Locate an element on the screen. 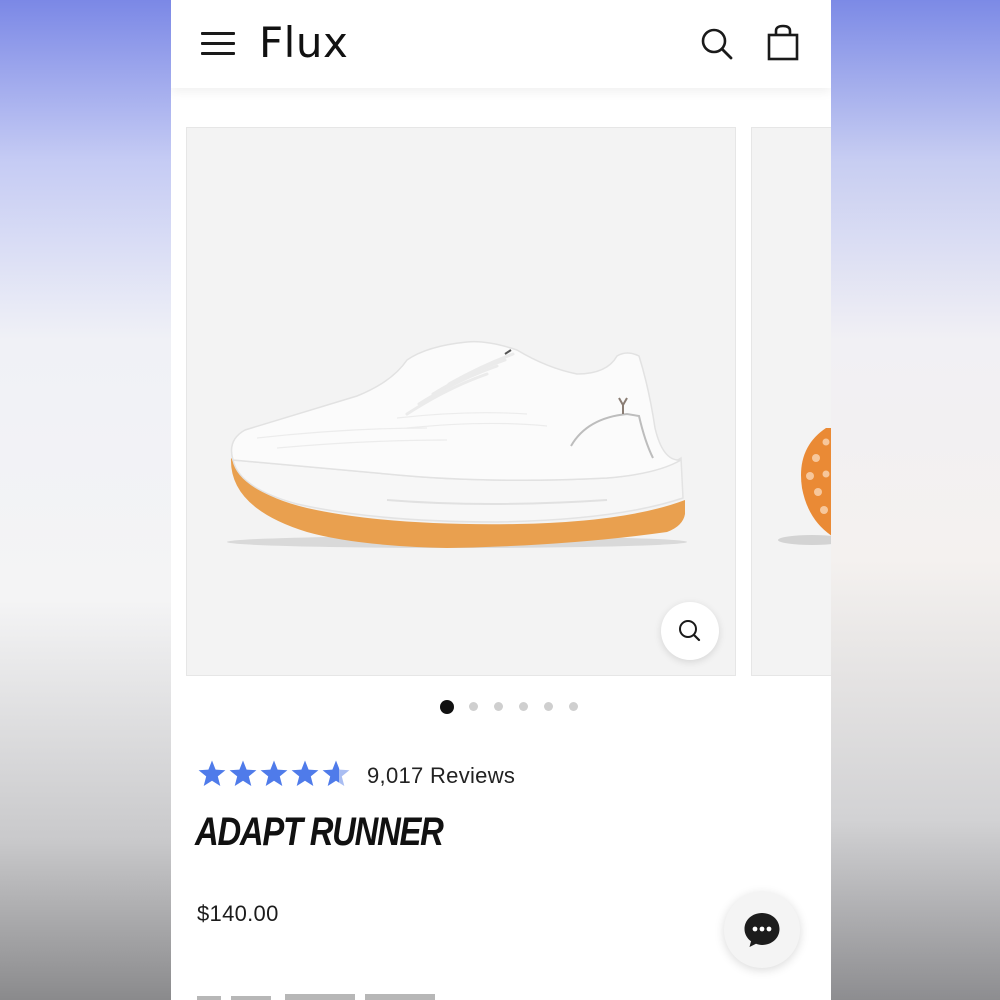 Image resolution: width=1000 pixels, height=1000 pixels. cutoff-text-line is located at coordinates (316, 997).